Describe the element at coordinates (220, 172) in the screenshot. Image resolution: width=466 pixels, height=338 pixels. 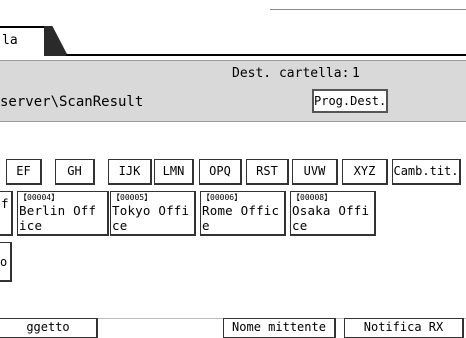
I see `index-button-opq: OPQ` at that location.